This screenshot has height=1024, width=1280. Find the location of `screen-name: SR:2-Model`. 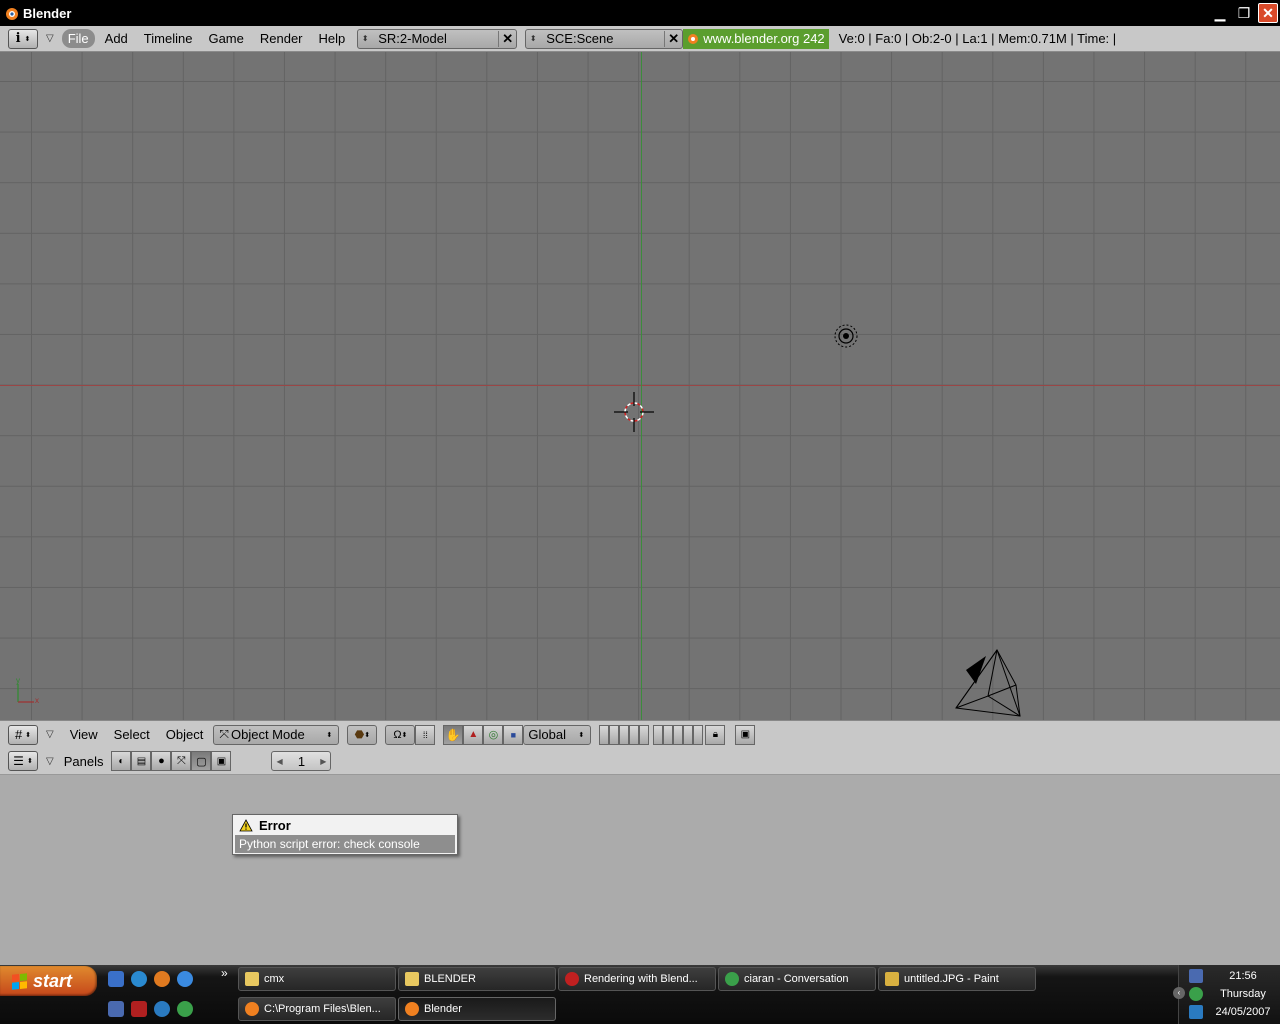

screen-name: SR:2-Model is located at coordinates (435, 38).